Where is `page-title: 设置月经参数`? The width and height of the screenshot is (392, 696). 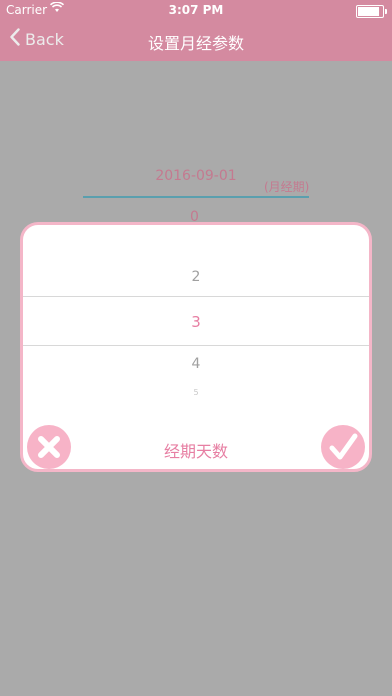
page-title: 设置月经参数 is located at coordinates (195, 43).